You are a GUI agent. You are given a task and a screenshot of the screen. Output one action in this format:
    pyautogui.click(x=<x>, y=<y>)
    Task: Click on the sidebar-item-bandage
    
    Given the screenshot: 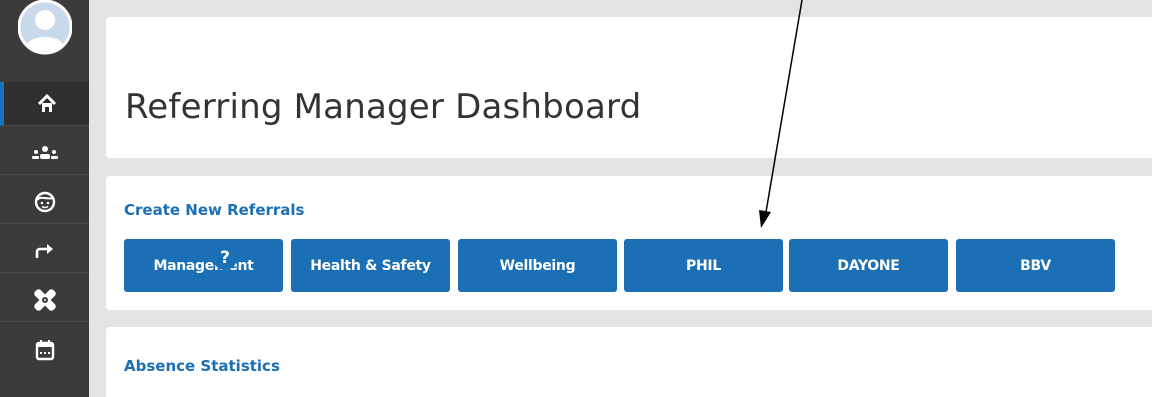 What is the action you would take?
    pyautogui.click(x=44, y=300)
    